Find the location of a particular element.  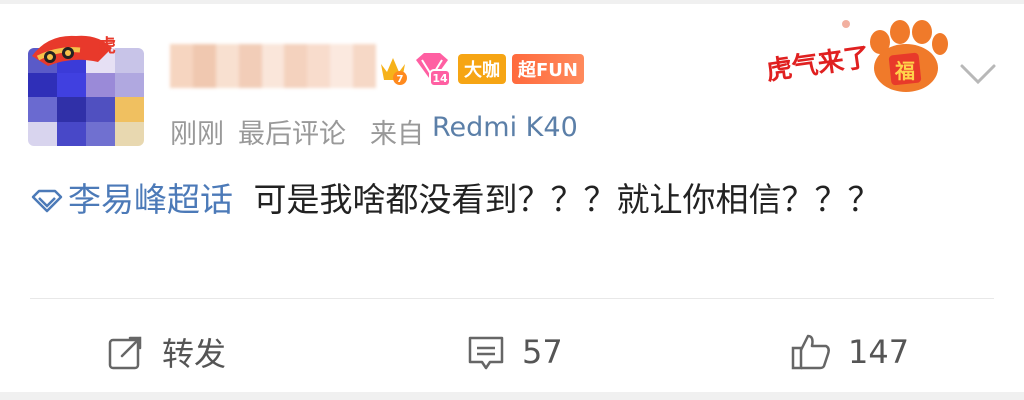

svg-text: 7 is located at coordinates (400, 79).